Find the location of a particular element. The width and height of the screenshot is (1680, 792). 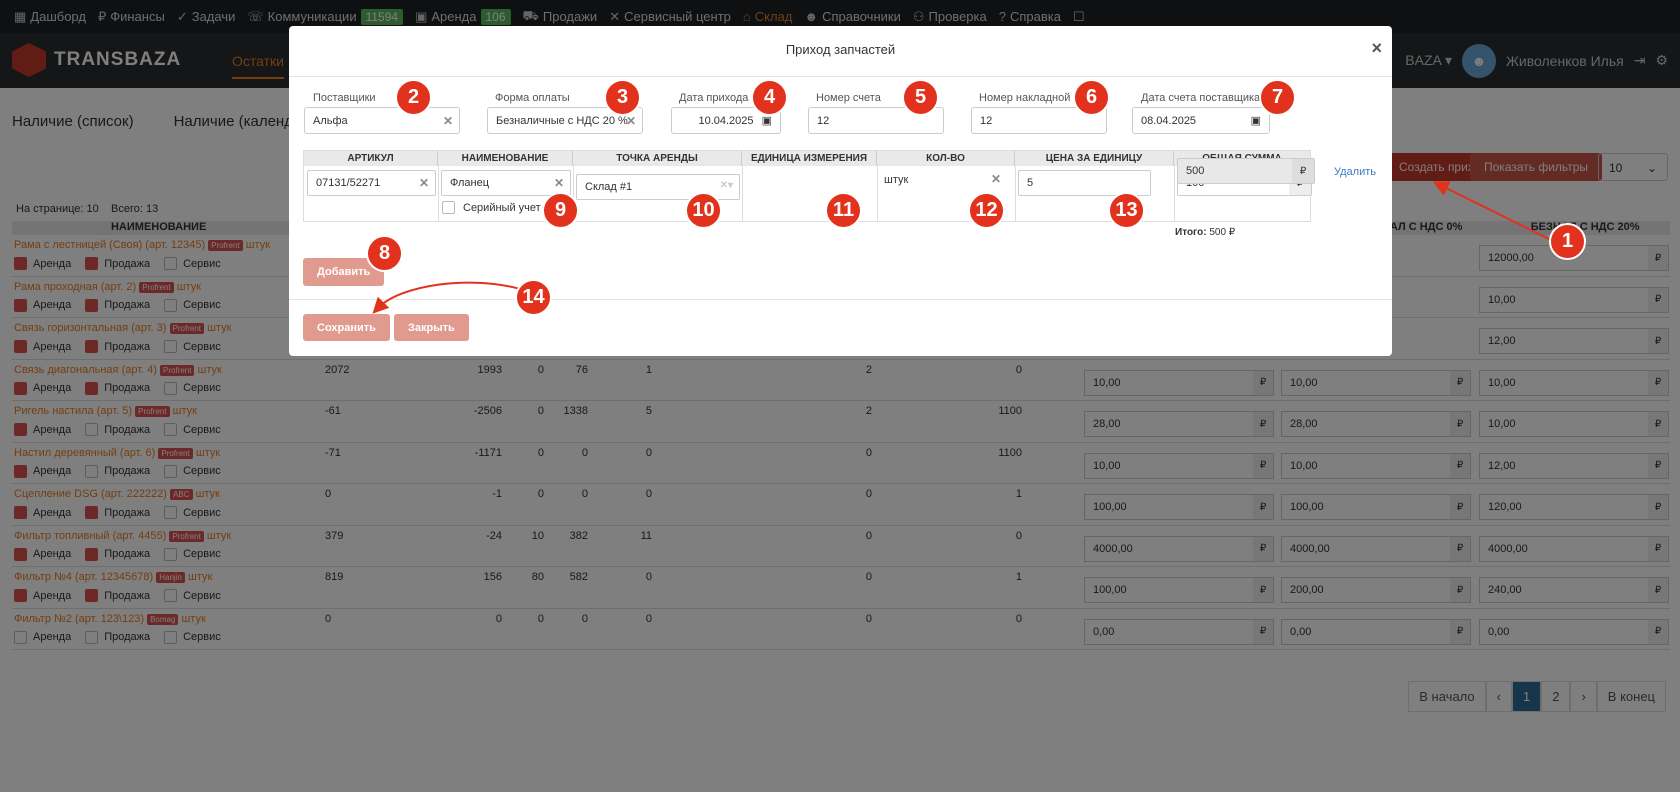

marker-2: 2 is located at coordinates (413, 97).